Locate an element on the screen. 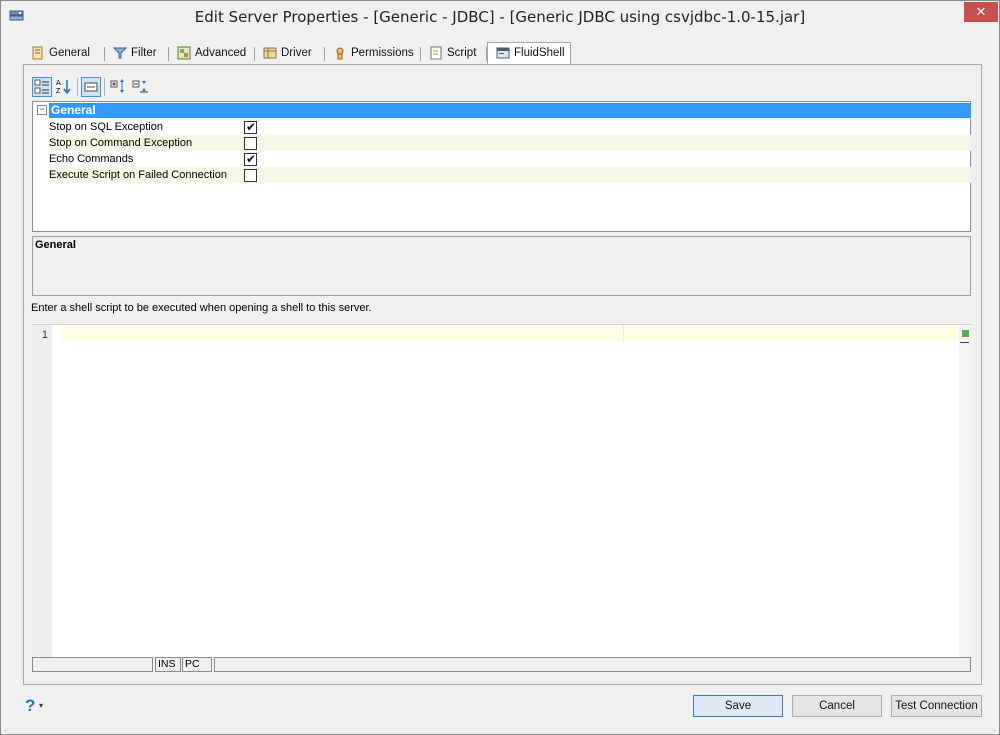  tab-driver: Driver is located at coordinates (290, 54).